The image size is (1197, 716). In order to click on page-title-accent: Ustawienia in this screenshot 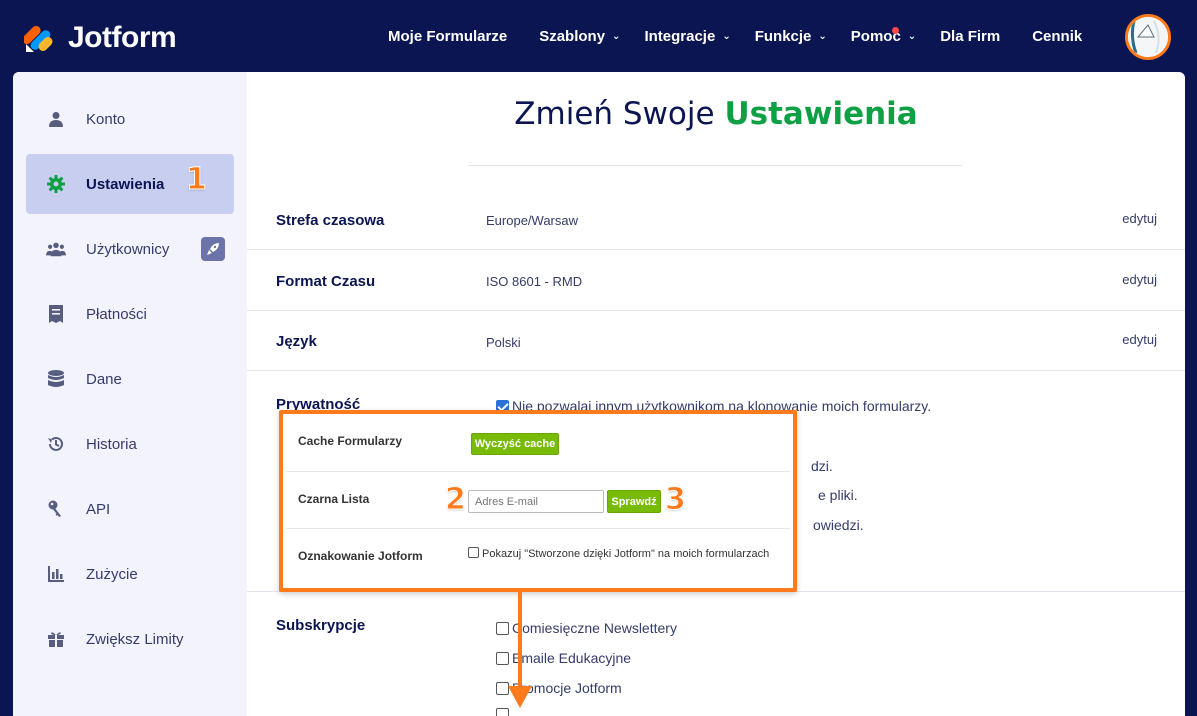, I will do `click(821, 114)`.